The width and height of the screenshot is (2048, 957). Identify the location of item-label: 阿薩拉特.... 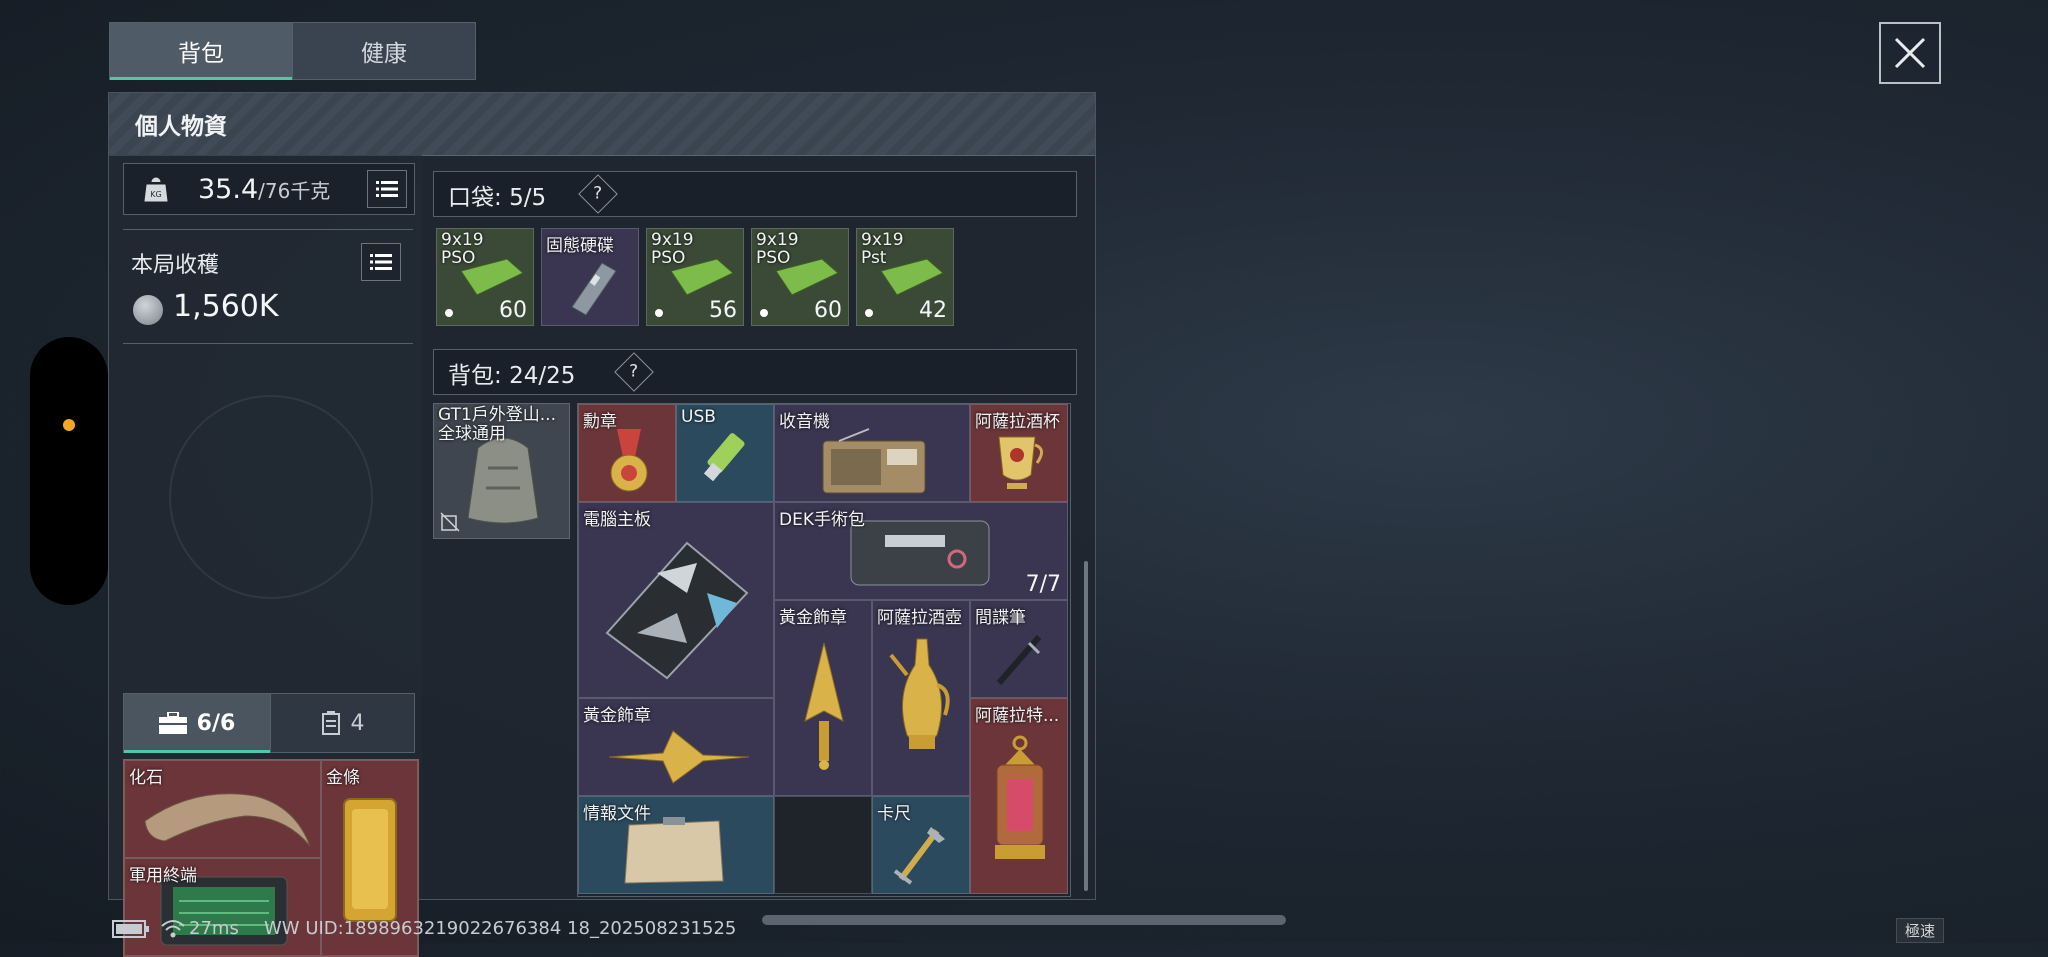
(1017, 716).